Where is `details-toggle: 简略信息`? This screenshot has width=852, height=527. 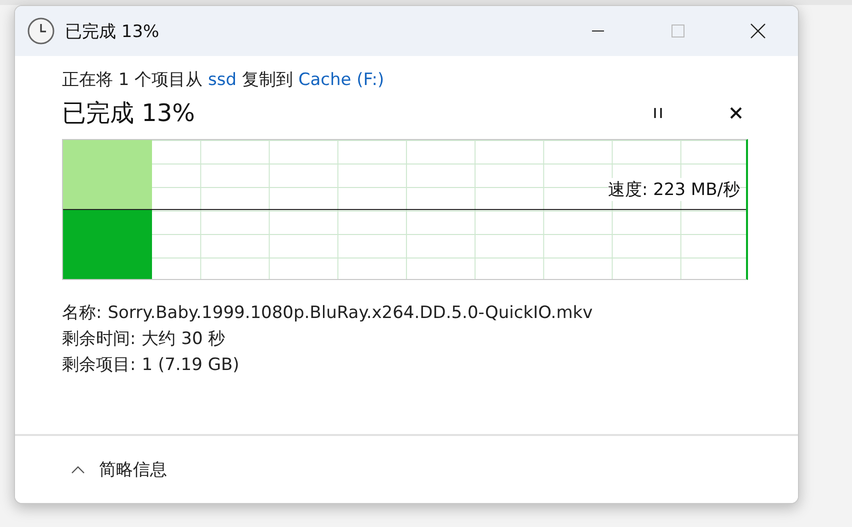 details-toggle: 简略信息 is located at coordinates (119, 469).